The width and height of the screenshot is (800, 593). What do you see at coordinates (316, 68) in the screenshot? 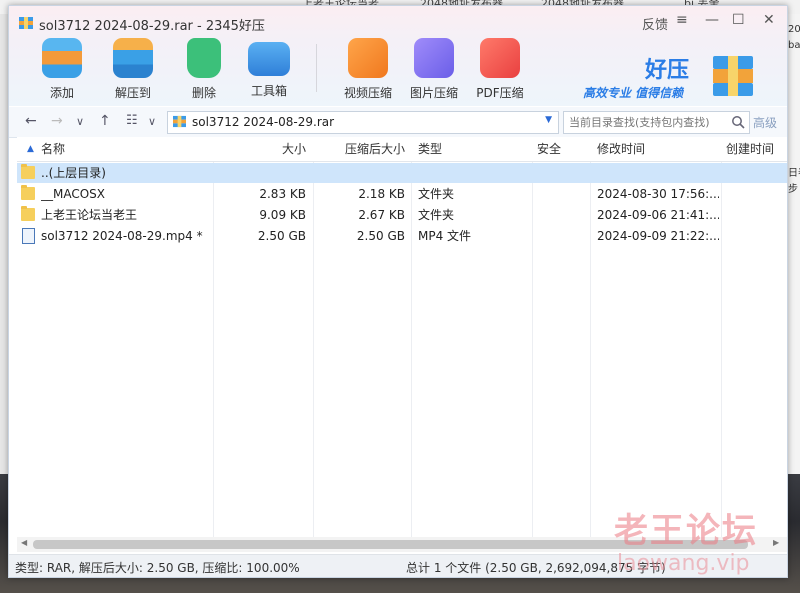
I see `toolbar-separator` at bounding box center [316, 68].